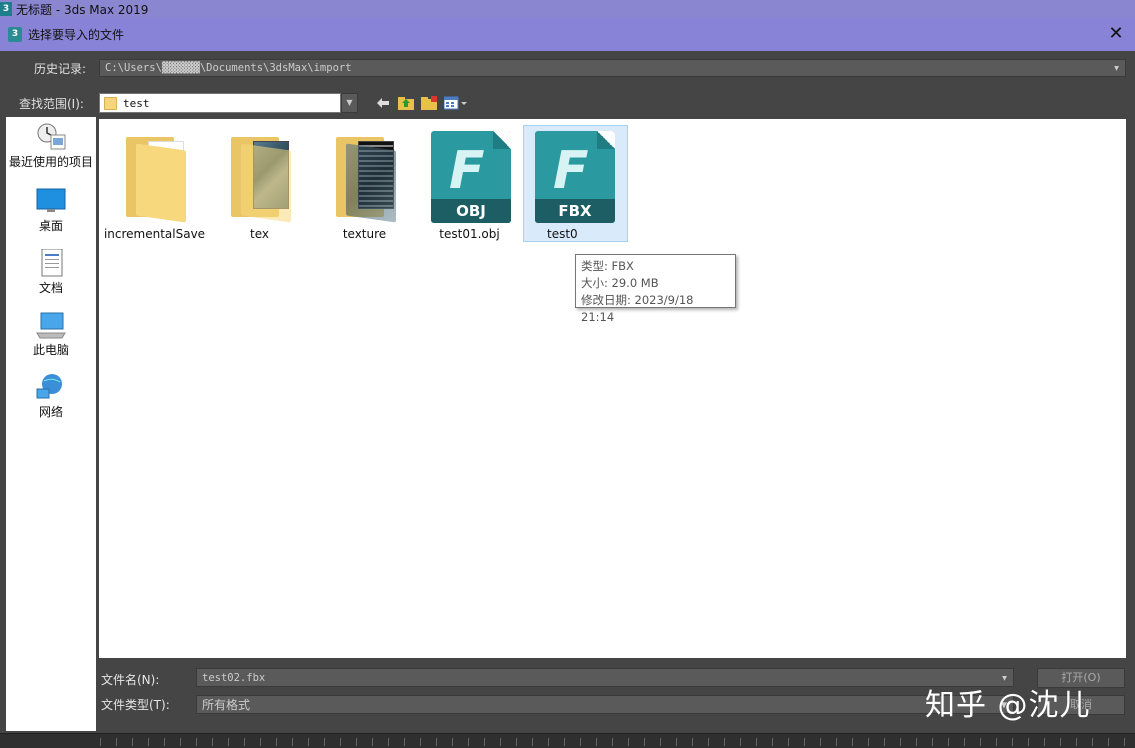 Image resolution: width=1135 pixels, height=748 pixels. I want to click on file-item-incrementalSave: incrementalSave, so click(154, 184).